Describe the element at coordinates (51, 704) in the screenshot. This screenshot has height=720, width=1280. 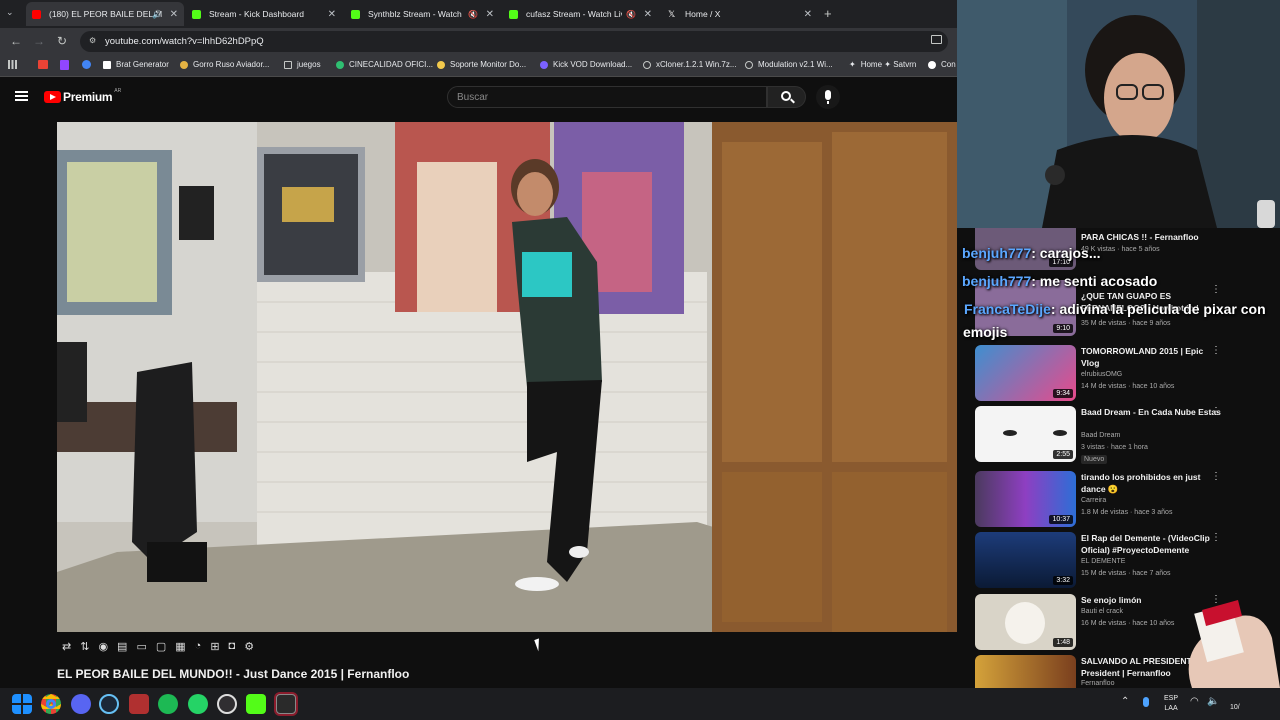
I see `chrome-icon` at that location.